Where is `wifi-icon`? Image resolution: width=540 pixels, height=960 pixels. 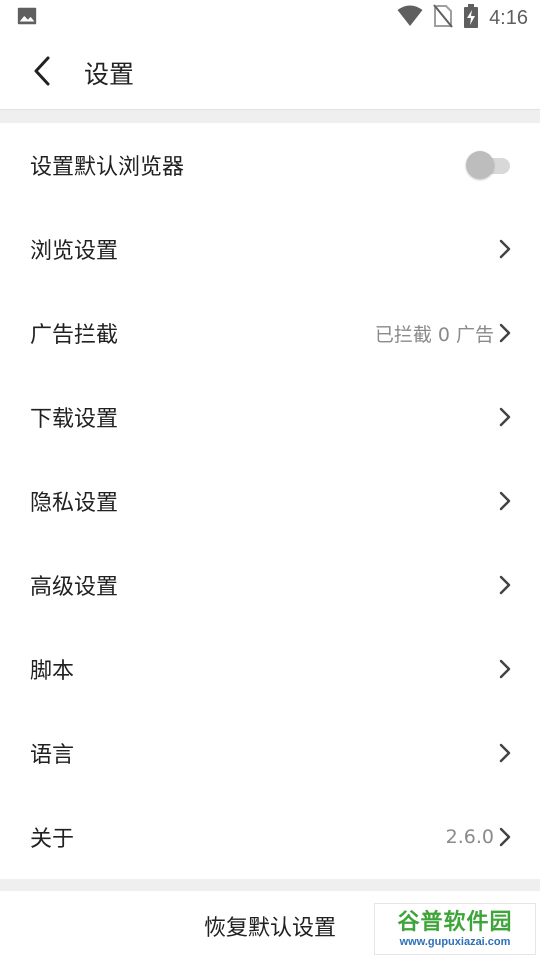
wifi-icon is located at coordinates (410, 18).